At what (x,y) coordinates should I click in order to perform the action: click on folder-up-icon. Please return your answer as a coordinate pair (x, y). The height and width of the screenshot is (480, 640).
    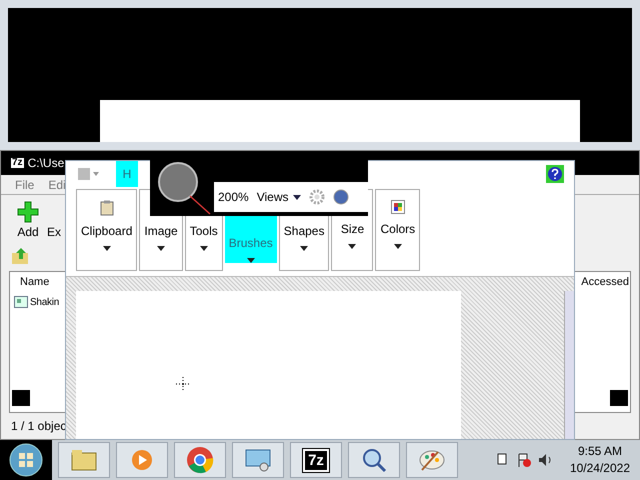
    Looking at the image, I should click on (21, 256).